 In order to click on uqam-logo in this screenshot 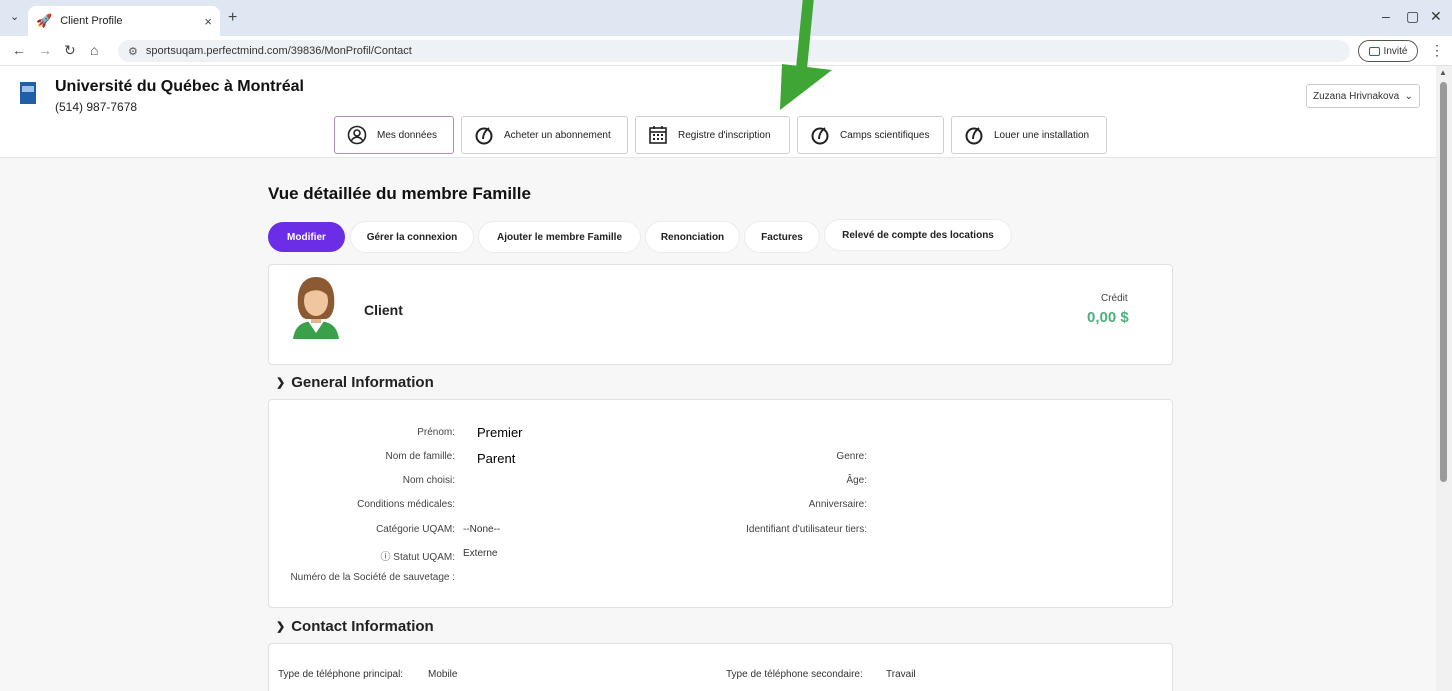, I will do `click(28, 93)`.